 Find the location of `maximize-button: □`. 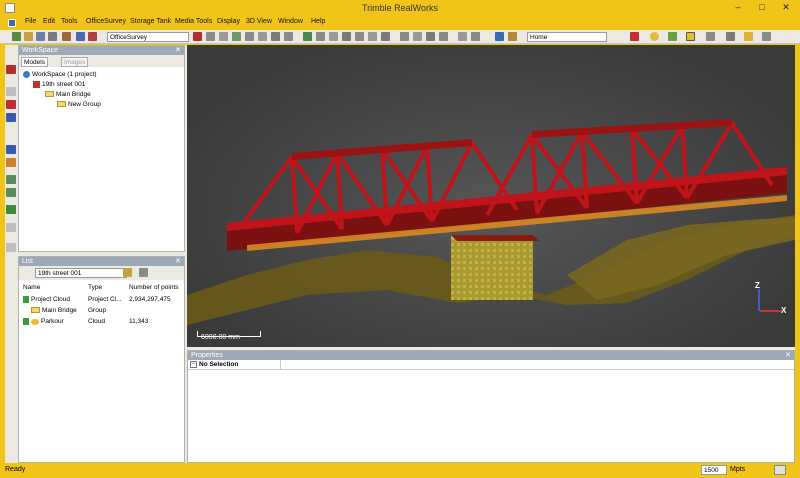

maximize-button: □ is located at coordinates (762, 7).